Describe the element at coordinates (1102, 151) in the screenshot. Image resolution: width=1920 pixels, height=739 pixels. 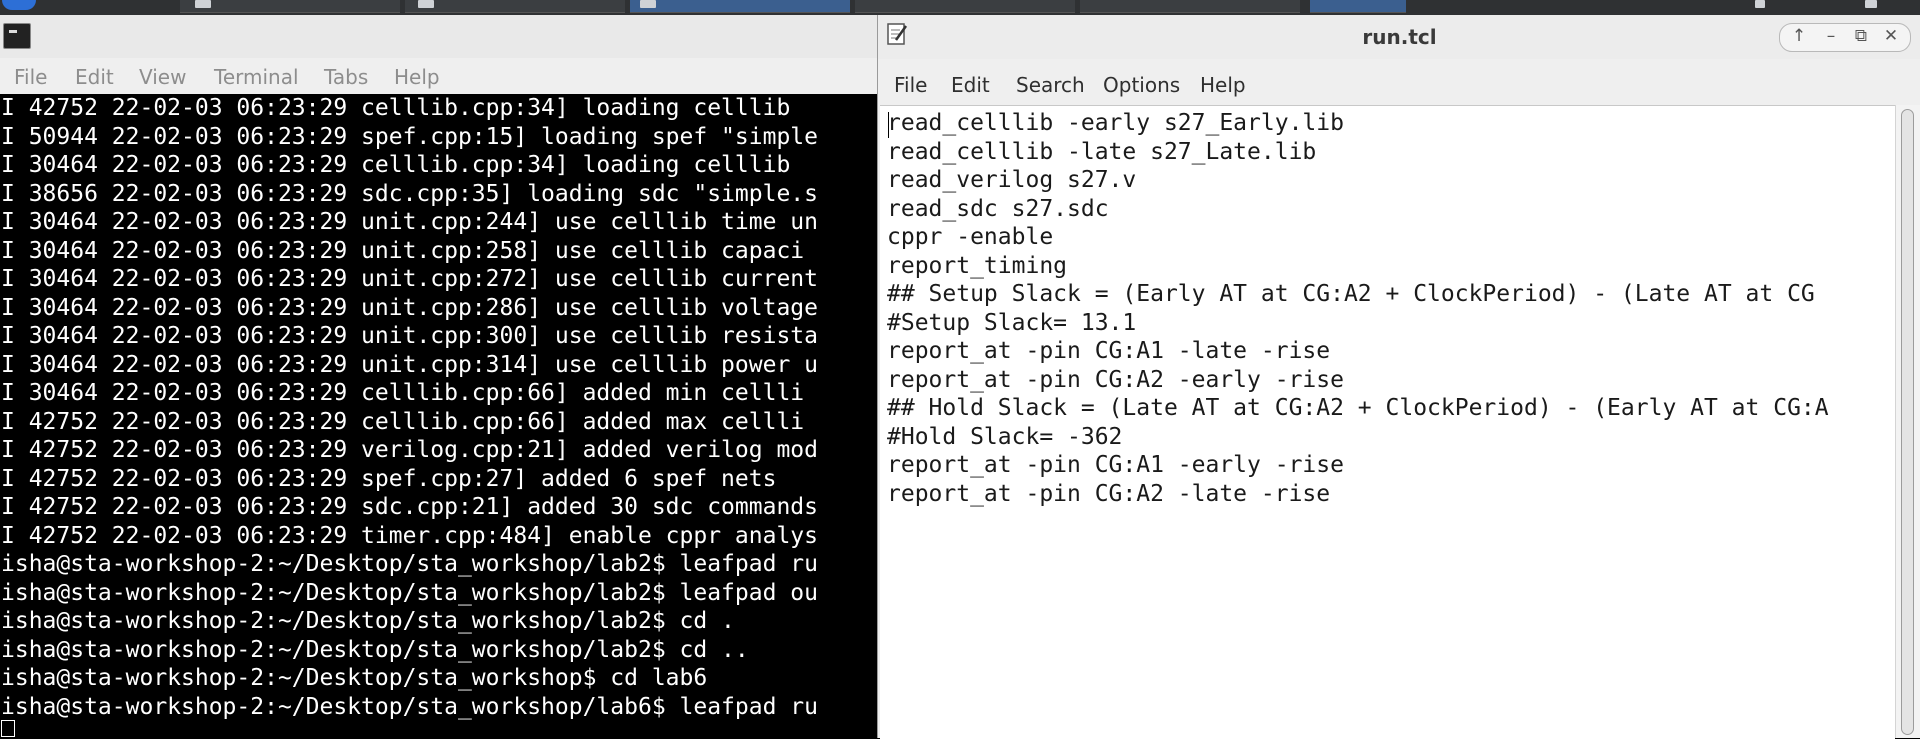
I see `editor-line: read_celllib -late s27_Late.lib` at that location.